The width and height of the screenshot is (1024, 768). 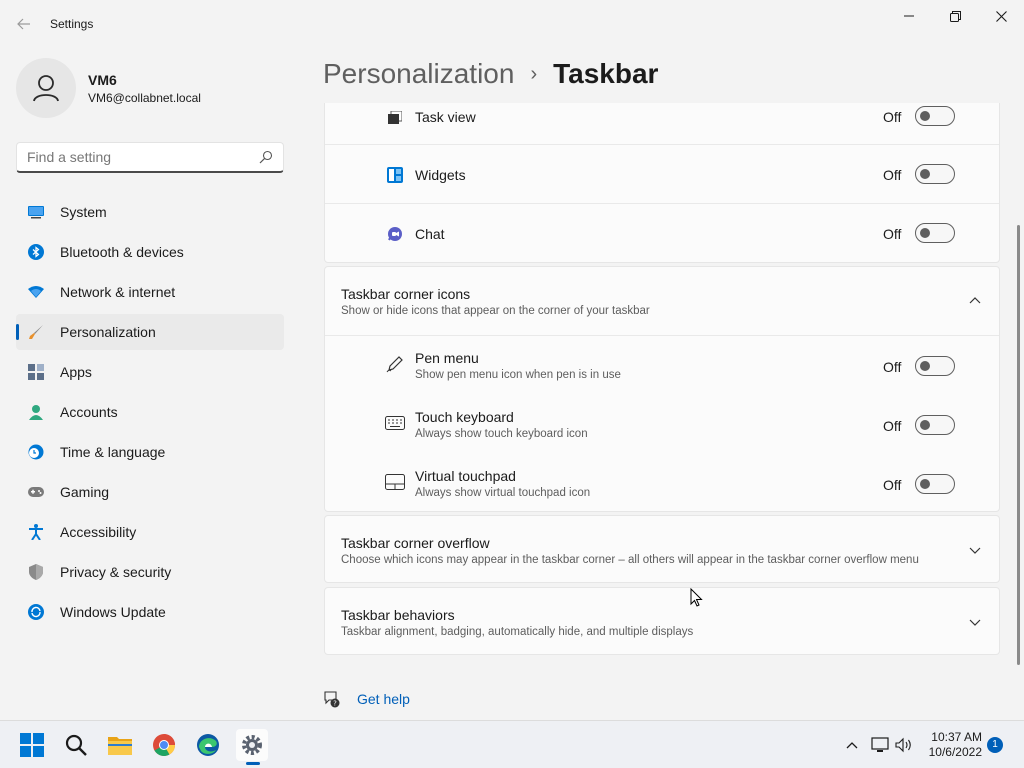 What do you see at coordinates (36, 212) in the screenshot?
I see `monitor-icon` at bounding box center [36, 212].